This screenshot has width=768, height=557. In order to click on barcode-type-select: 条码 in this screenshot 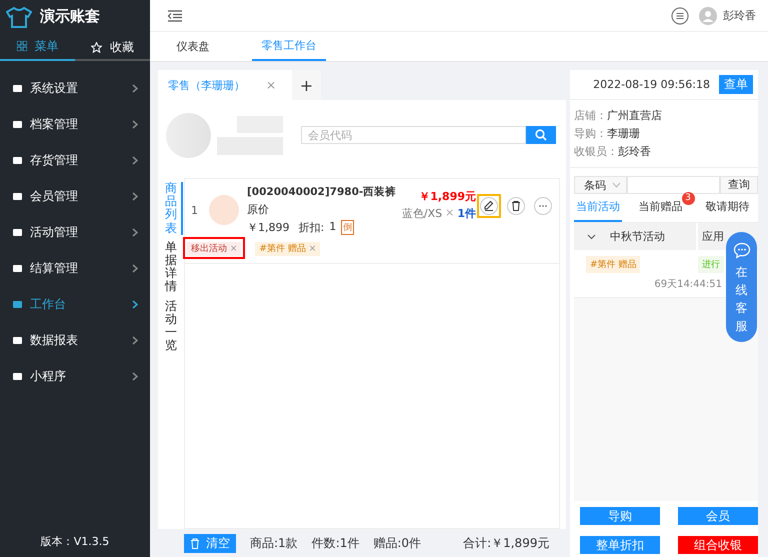, I will do `click(600, 185)`.